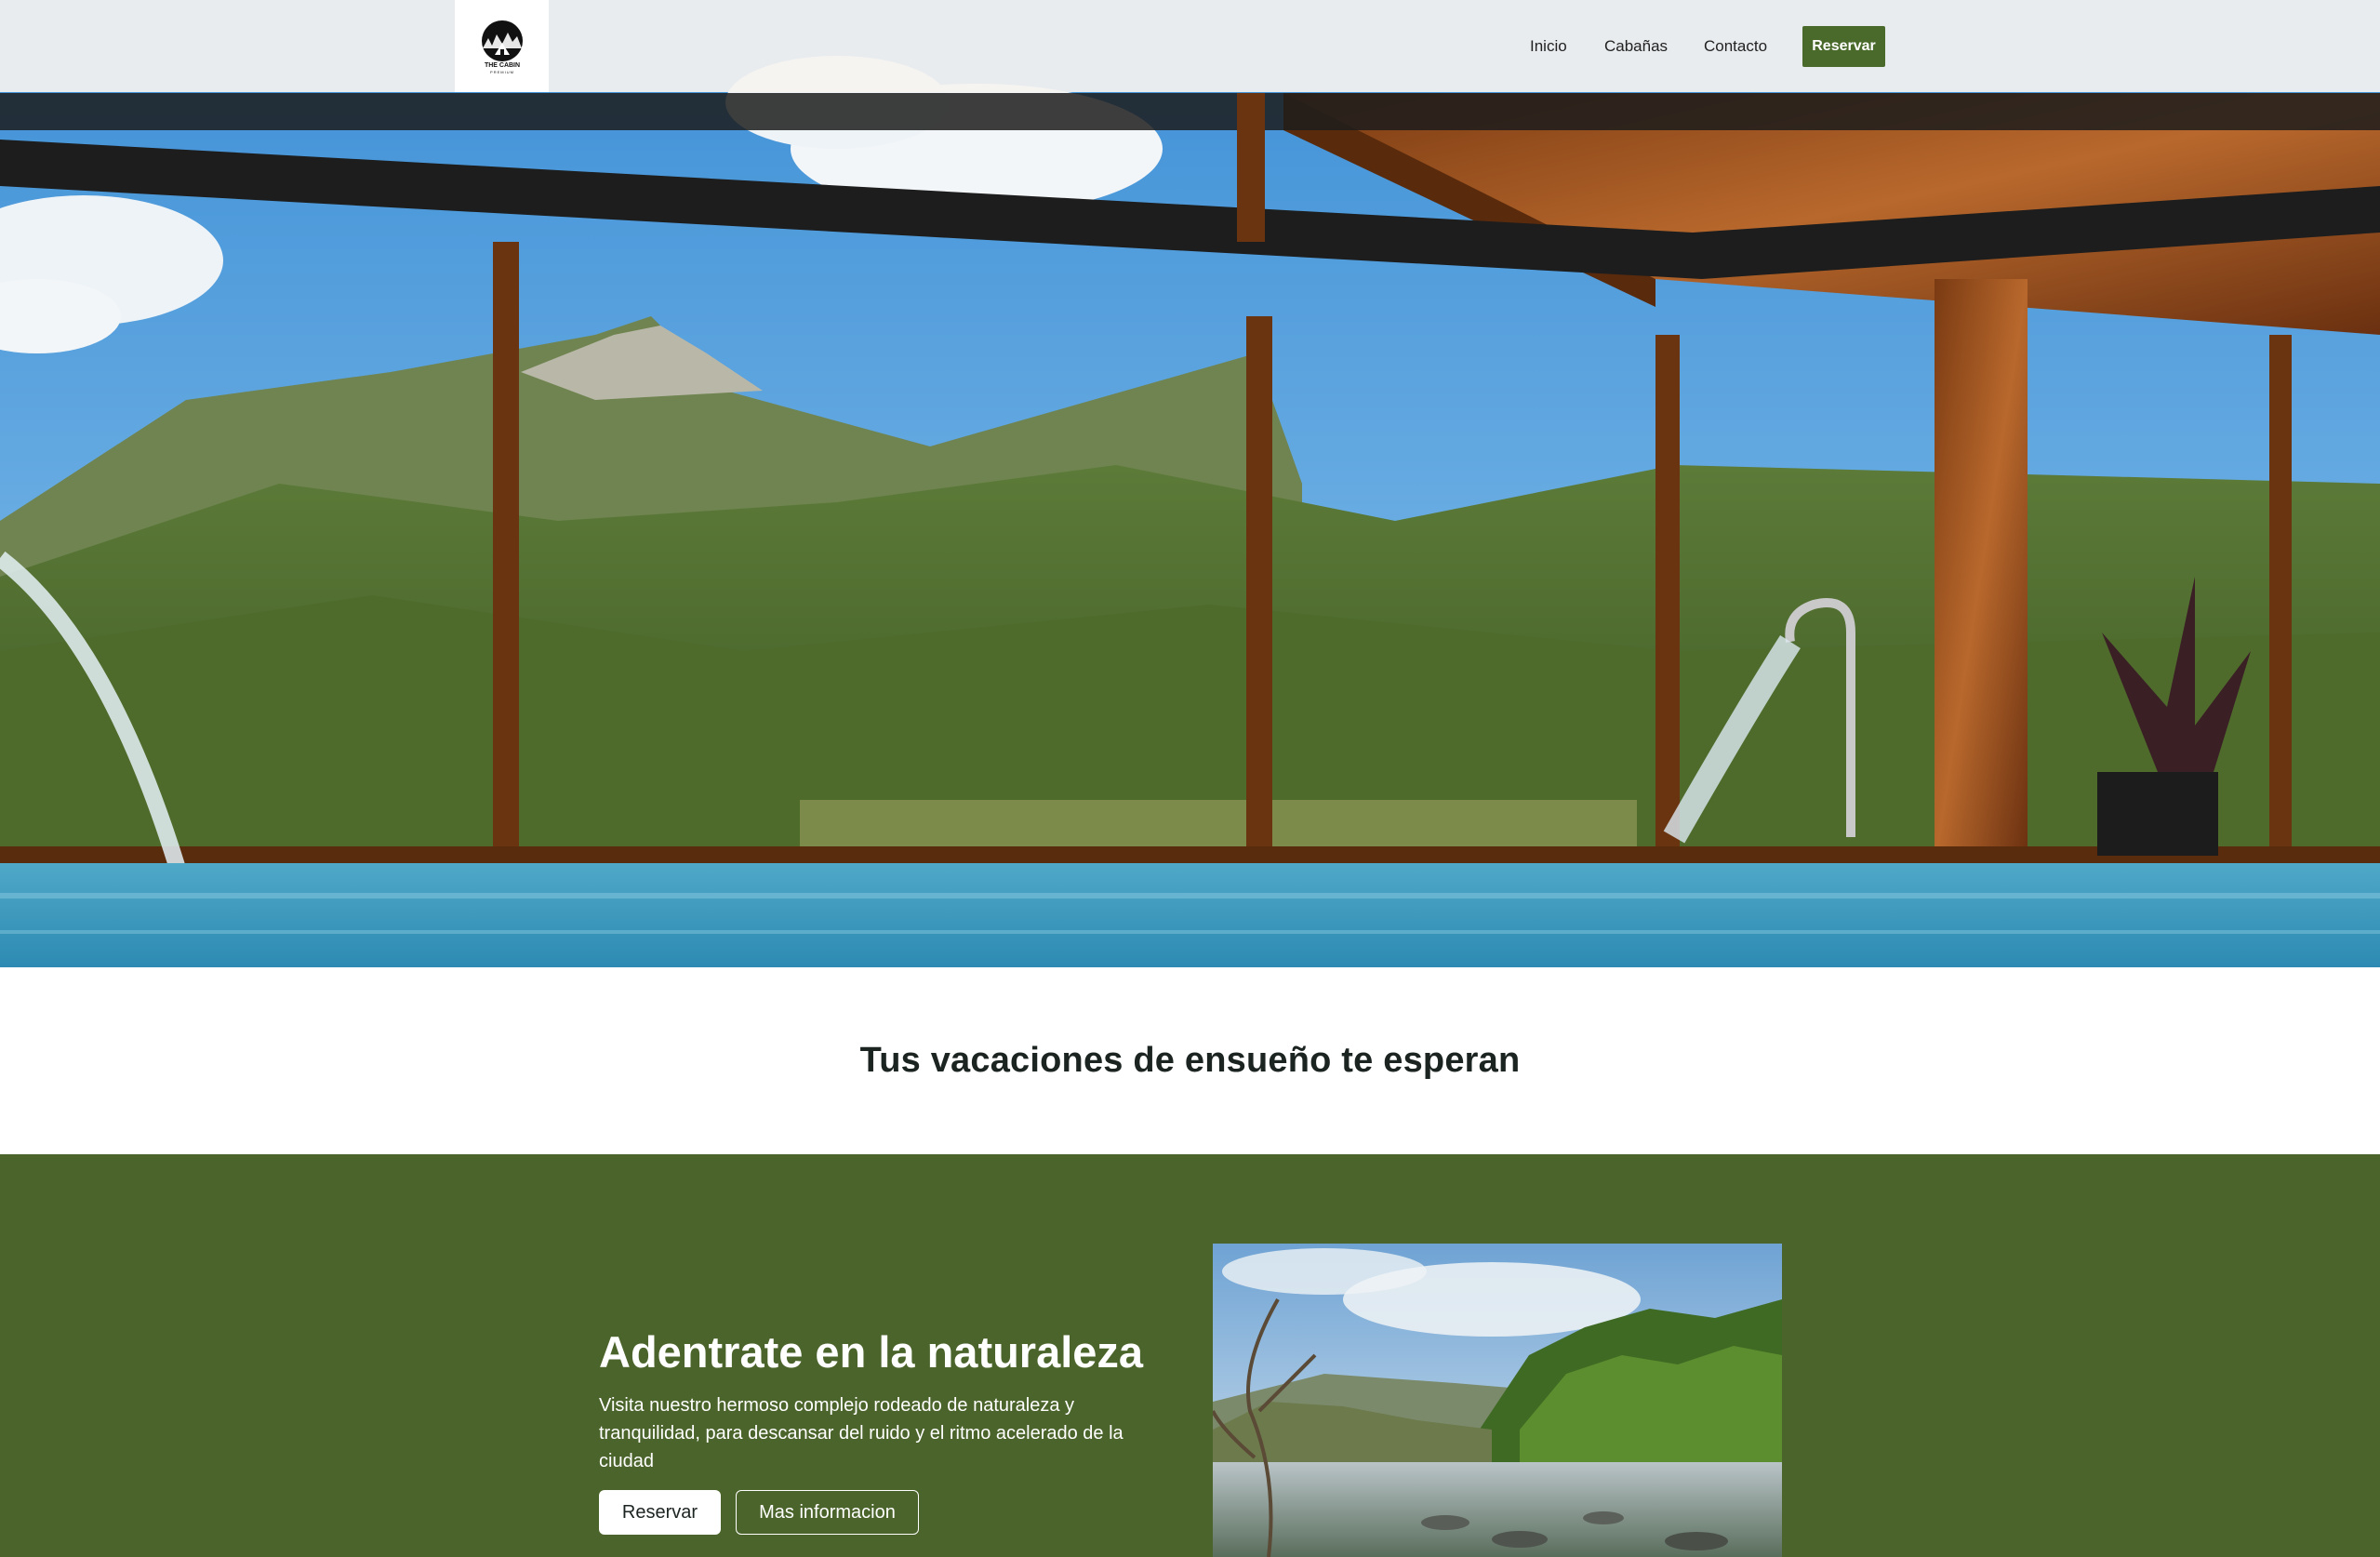  I want to click on reservar-button: Reservar, so click(660, 1512).